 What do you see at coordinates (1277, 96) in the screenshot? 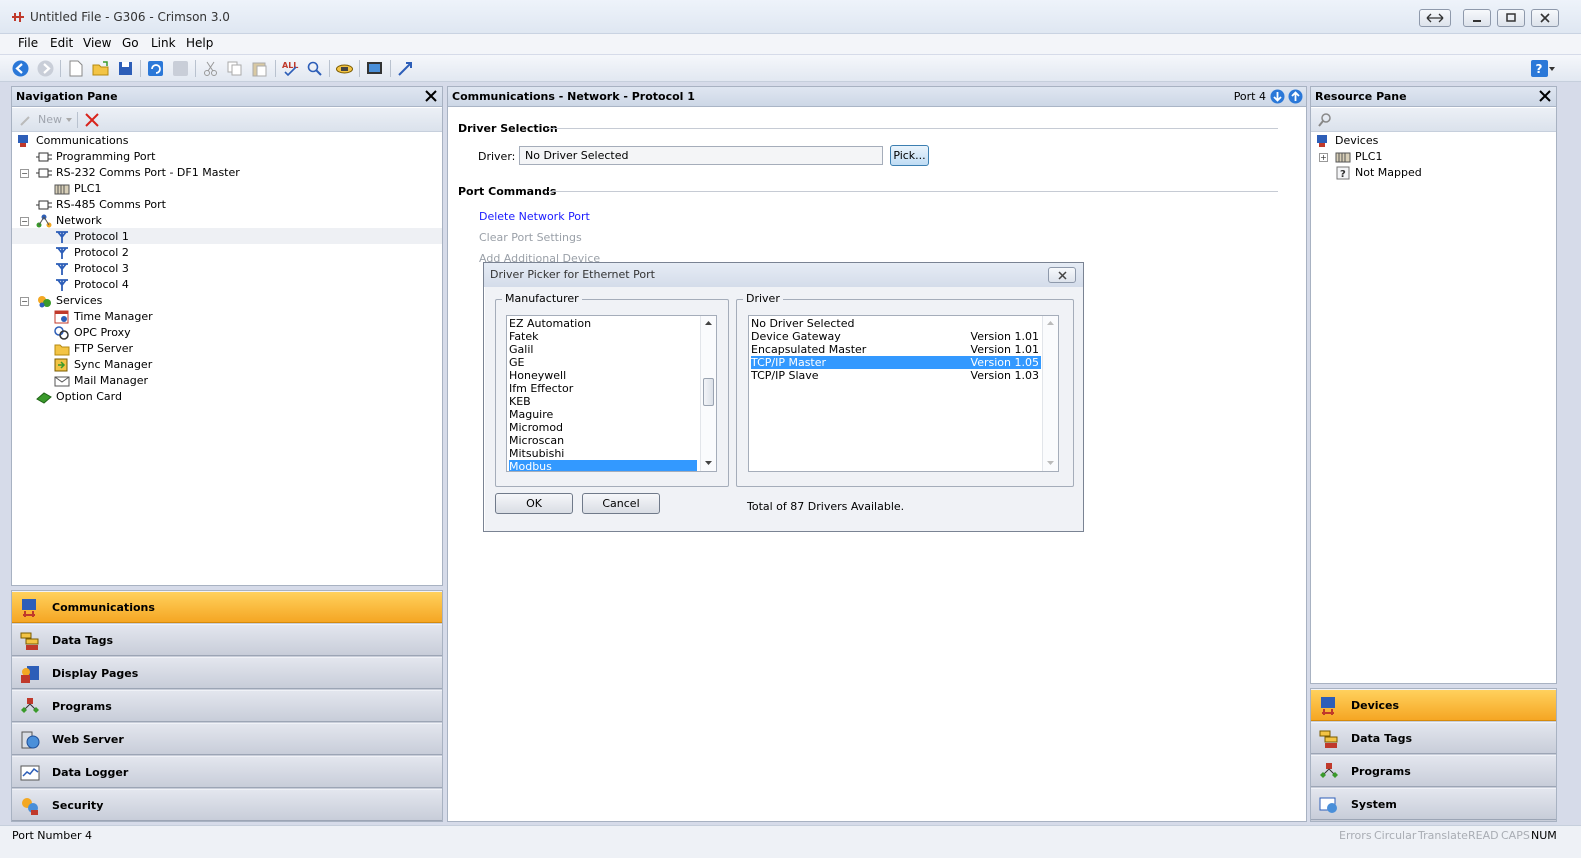
I see `arrow-down-icon` at bounding box center [1277, 96].